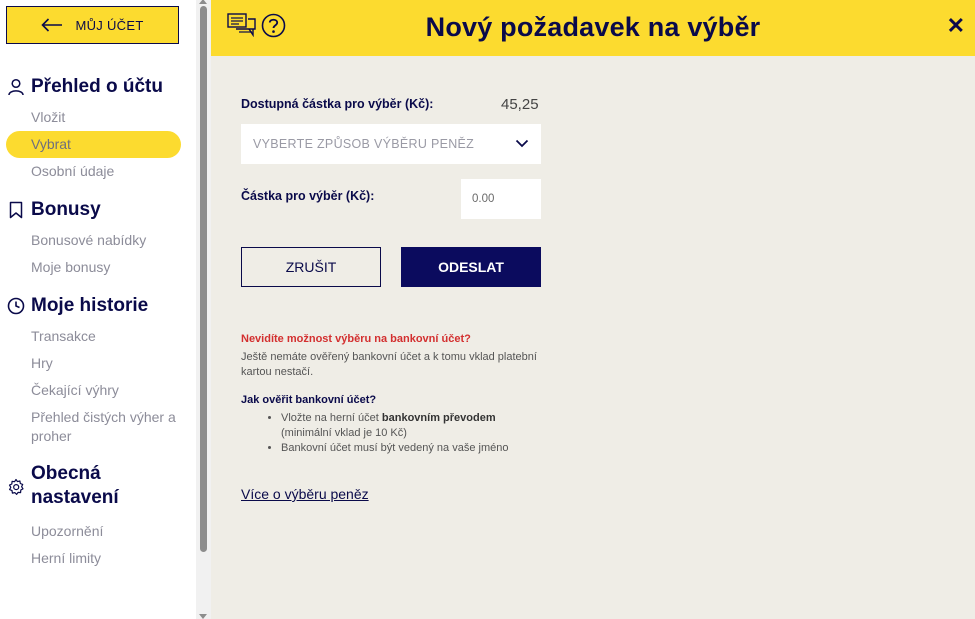 This screenshot has width=975, height=619. Describe the element at coordinates (66, 473) in the screenshot. I see `section-title-line: Obecná` at that location.